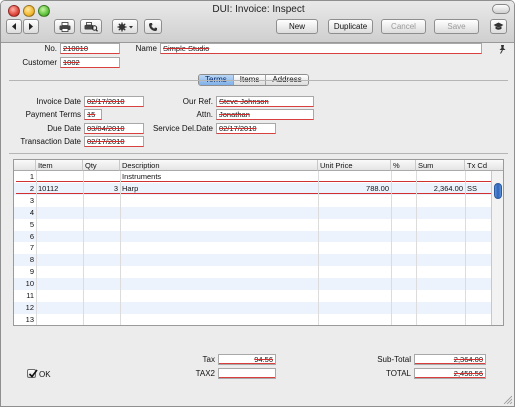 This screenshot has height=407, width=515. I want to click on table-row: 10, so click(253, 284).